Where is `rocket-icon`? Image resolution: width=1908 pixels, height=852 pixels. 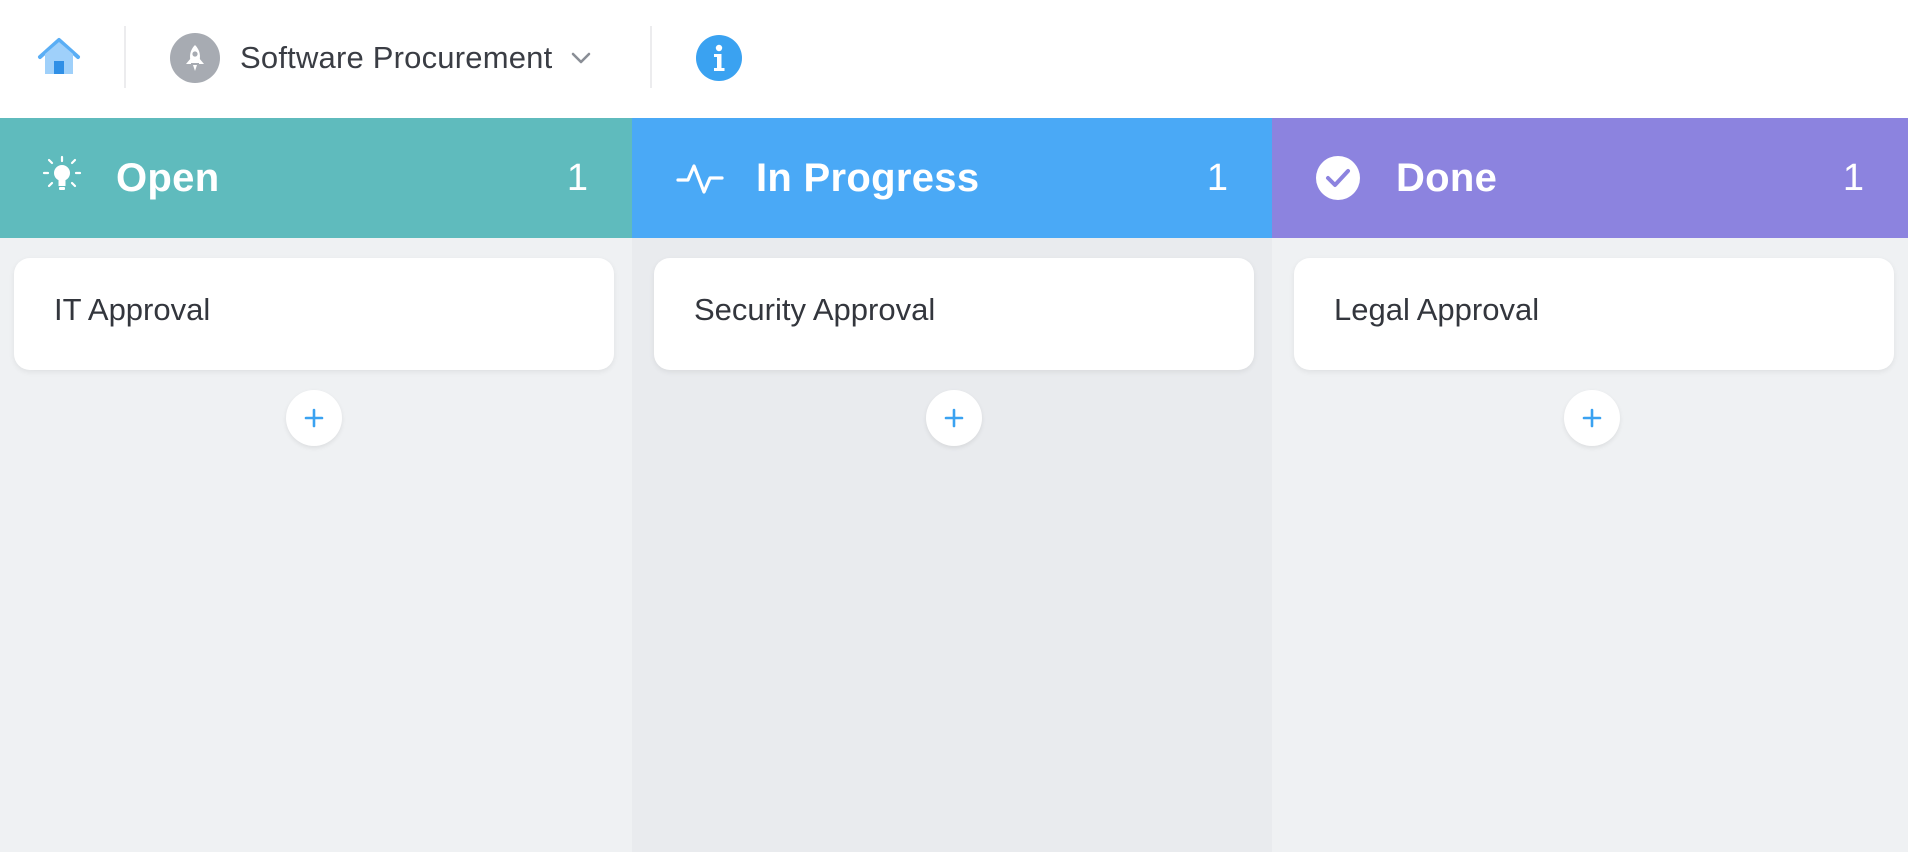 rocket-icon is located at coordinates (195, 58).